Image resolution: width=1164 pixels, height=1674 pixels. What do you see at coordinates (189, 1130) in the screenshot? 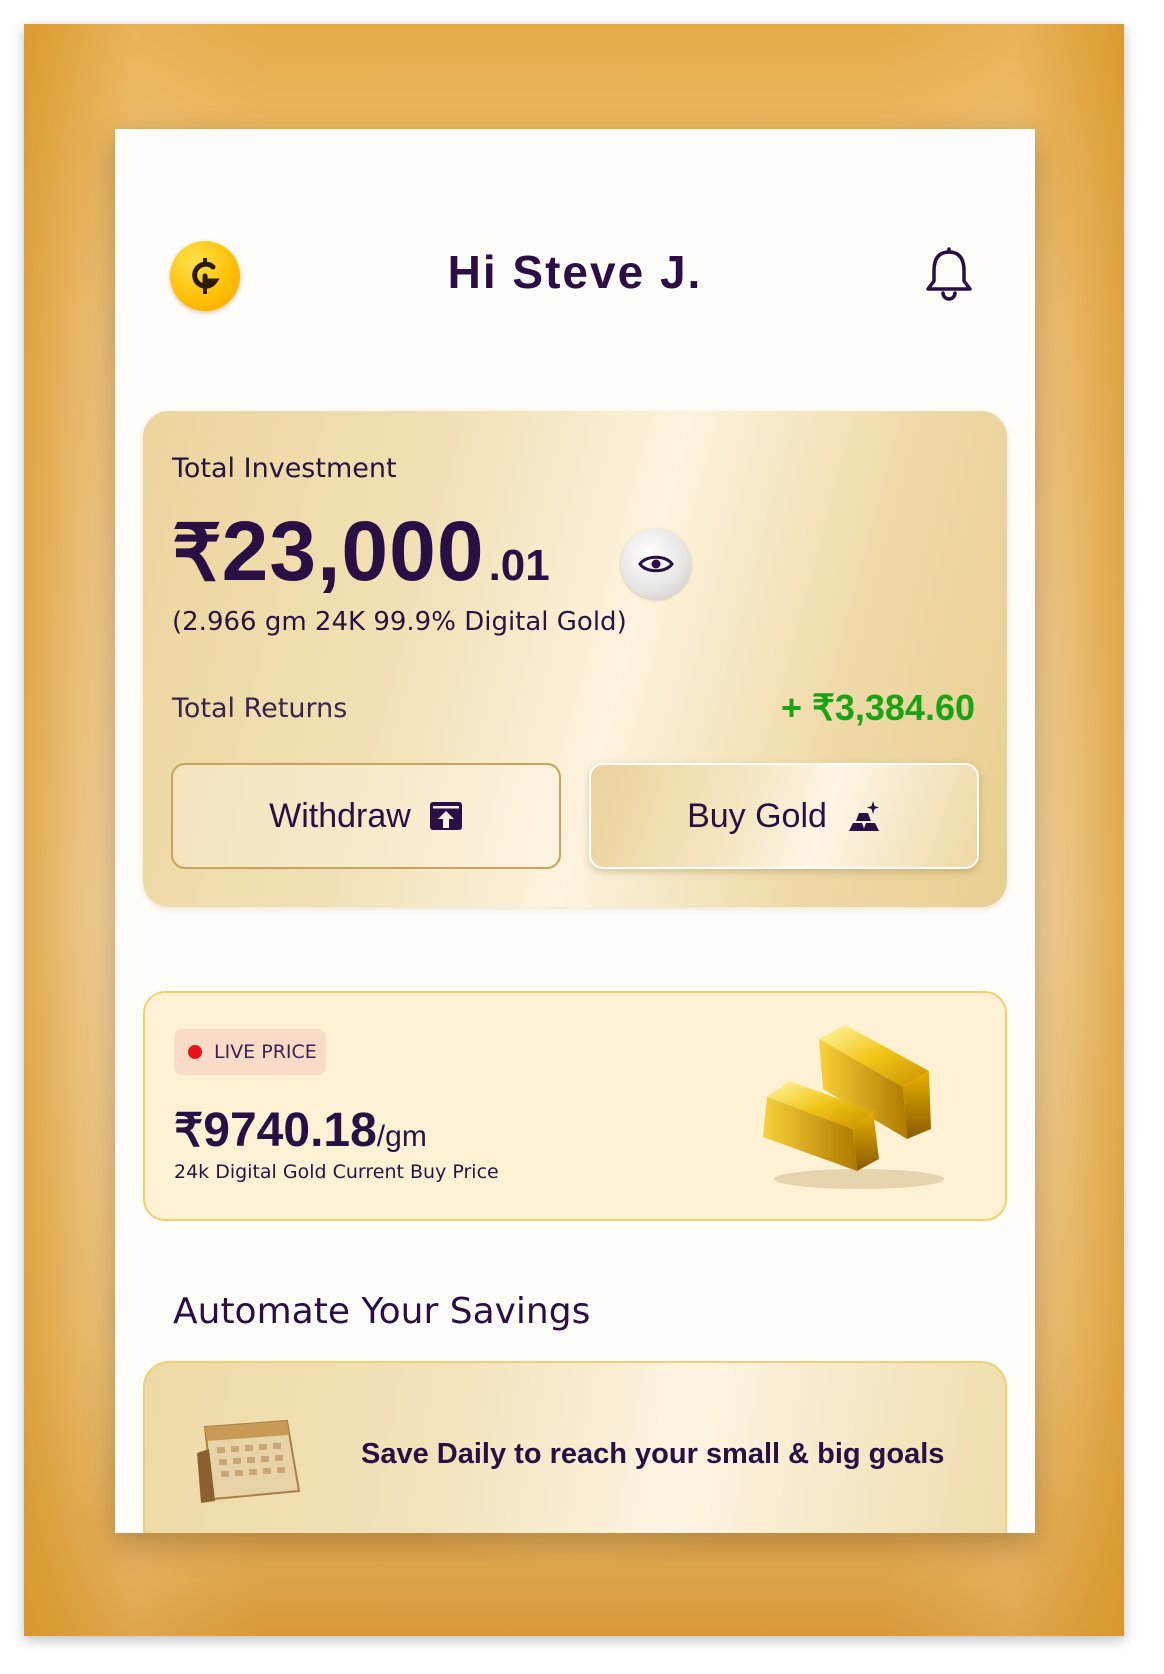
I see `price-currency-symbol: ₹` at bounding box center [189, 1130].